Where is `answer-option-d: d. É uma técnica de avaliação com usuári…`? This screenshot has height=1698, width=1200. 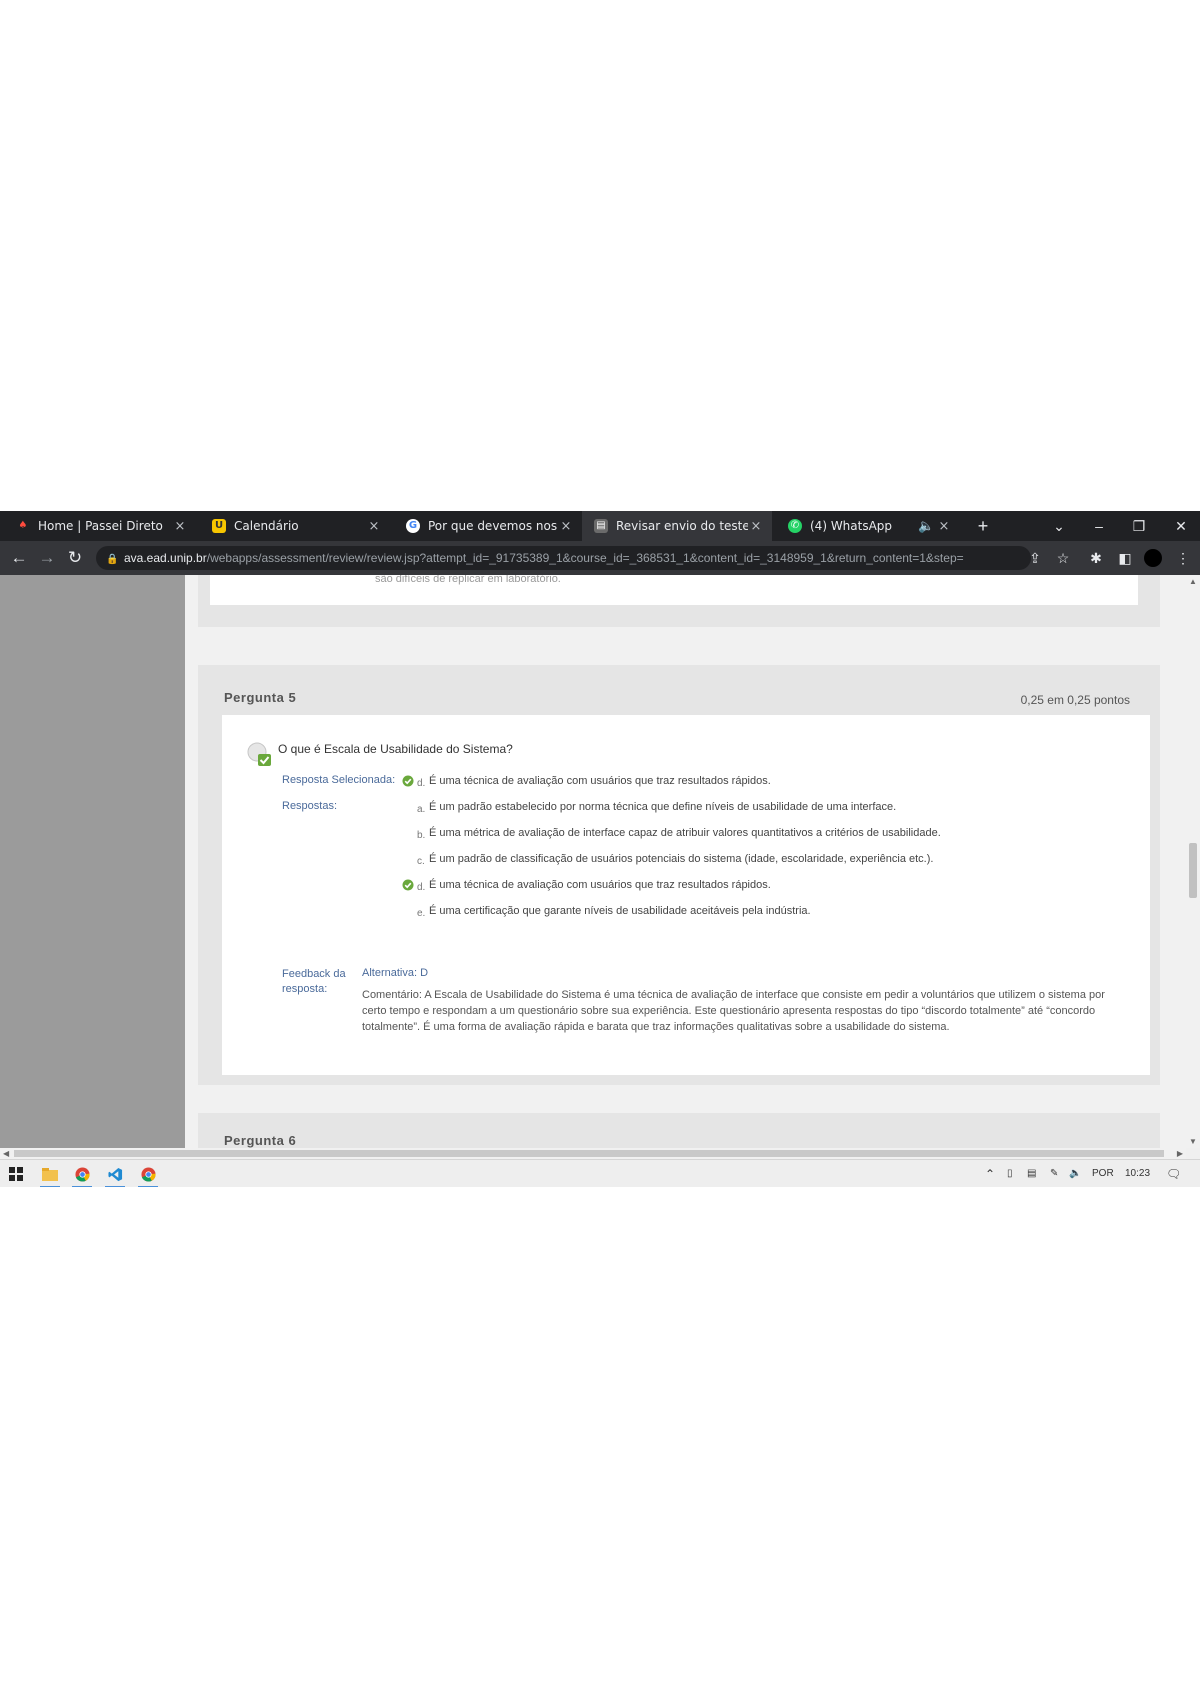 answer-option-d: d. É uma técnica de avaliação com usuári… is located at coordinates (586, 885).